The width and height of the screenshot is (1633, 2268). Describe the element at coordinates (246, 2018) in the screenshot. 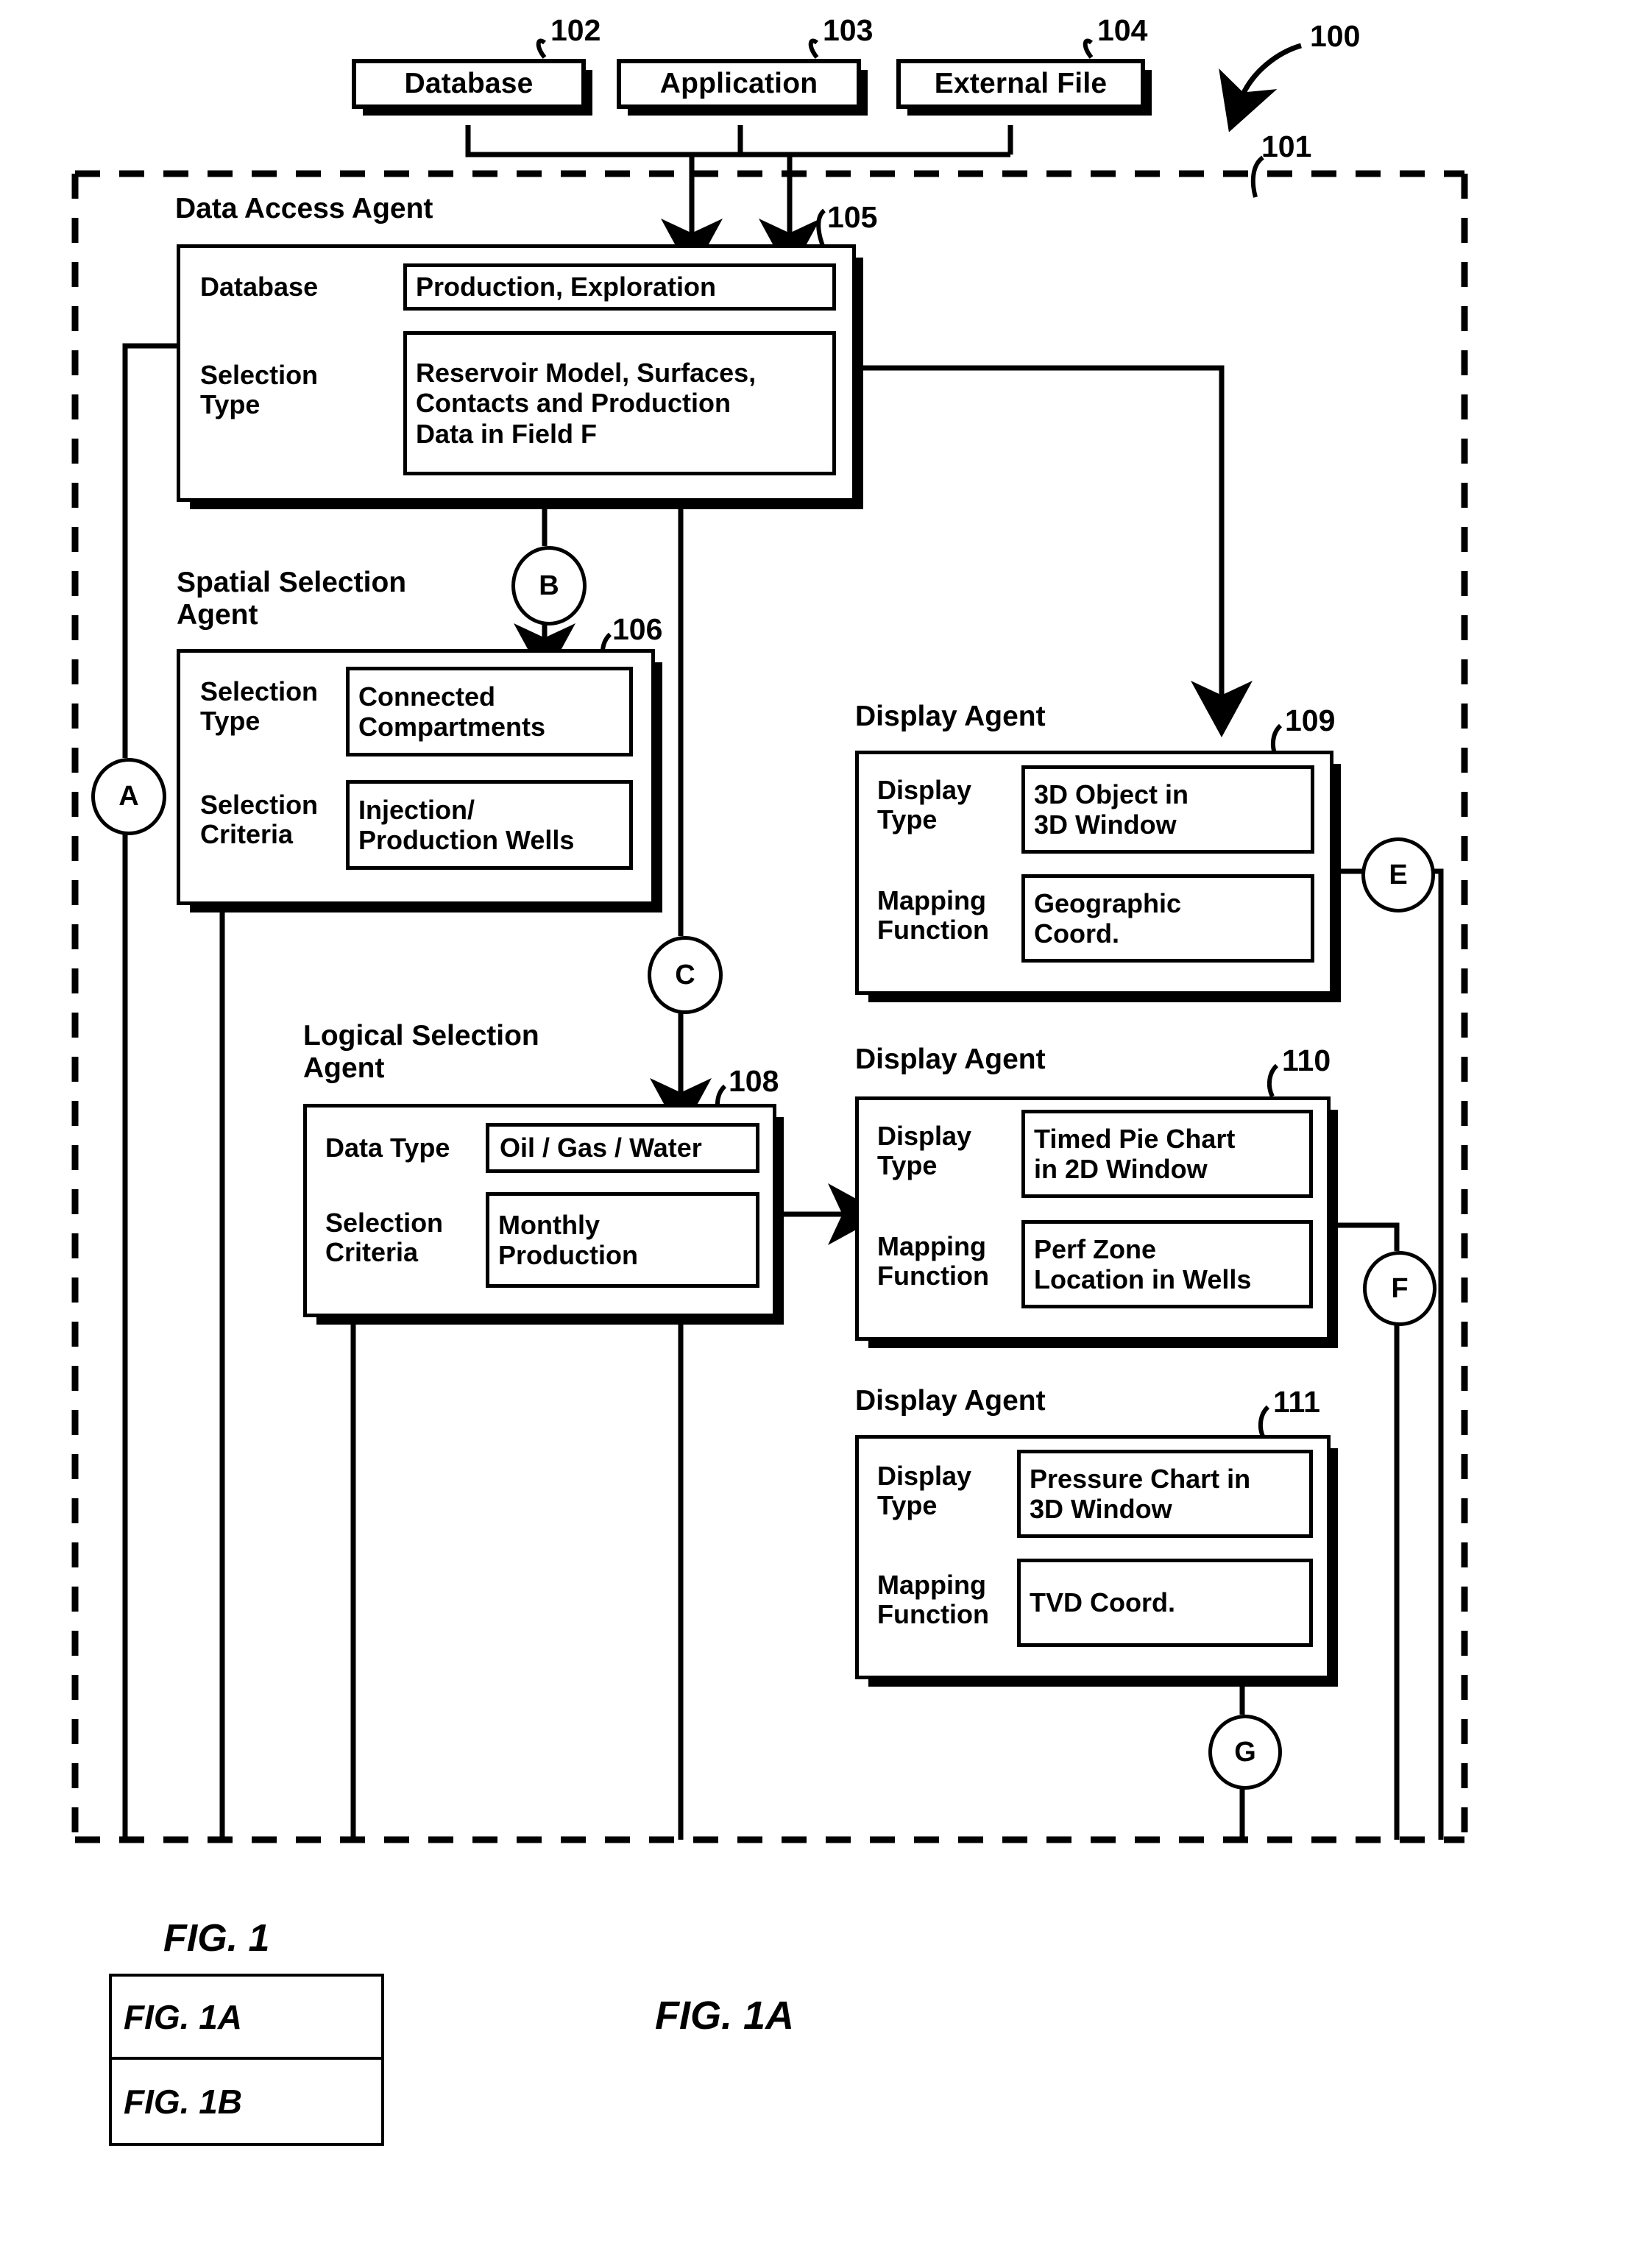

I see `figure-sheet-row: FIG. 1A` at that location.